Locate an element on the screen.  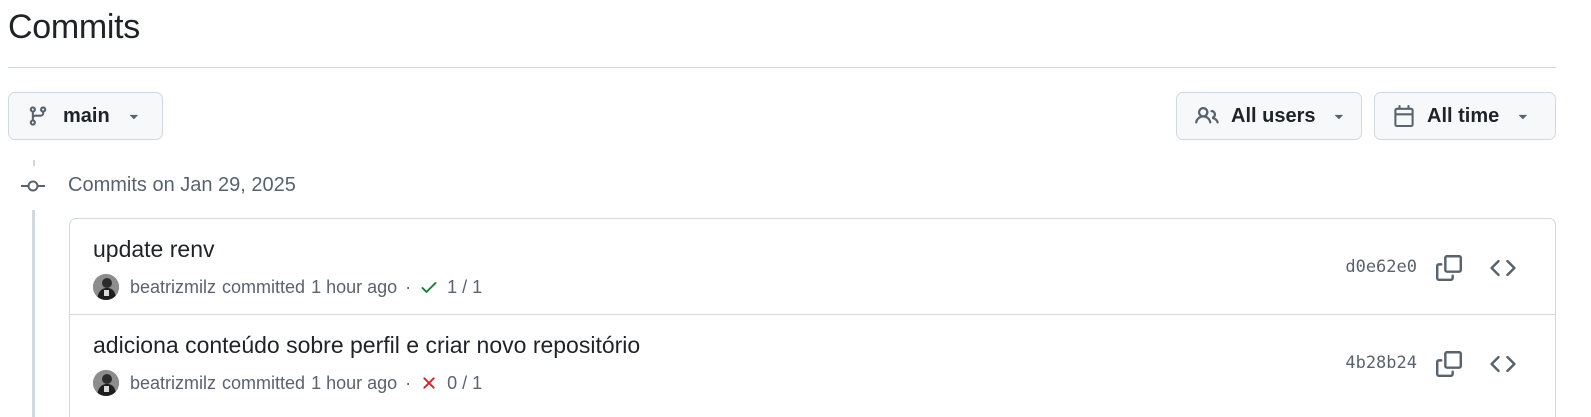
time-filter-label: All time is located at coordinates (1463, 115).